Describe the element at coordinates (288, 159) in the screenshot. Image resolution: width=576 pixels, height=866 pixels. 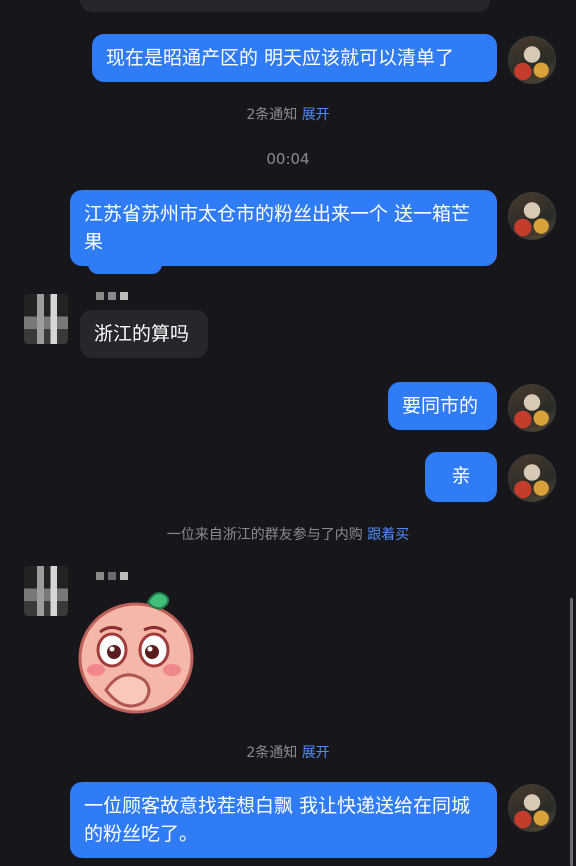
I see `timestamp: 00:04` at that location.